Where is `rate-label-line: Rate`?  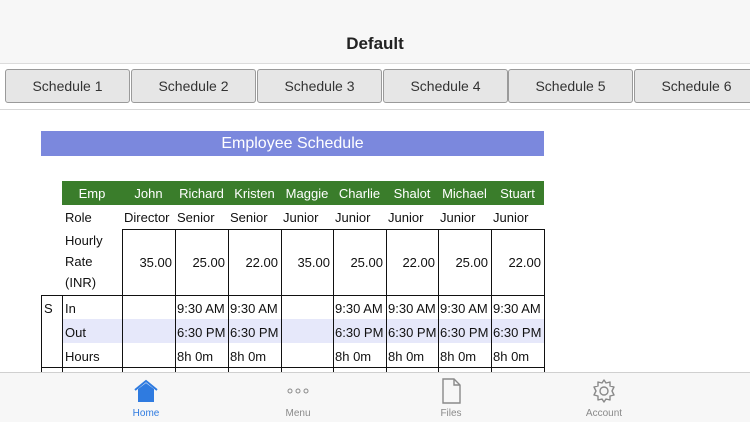 rate-label-line: Rate is located at coordinates (78, 261).